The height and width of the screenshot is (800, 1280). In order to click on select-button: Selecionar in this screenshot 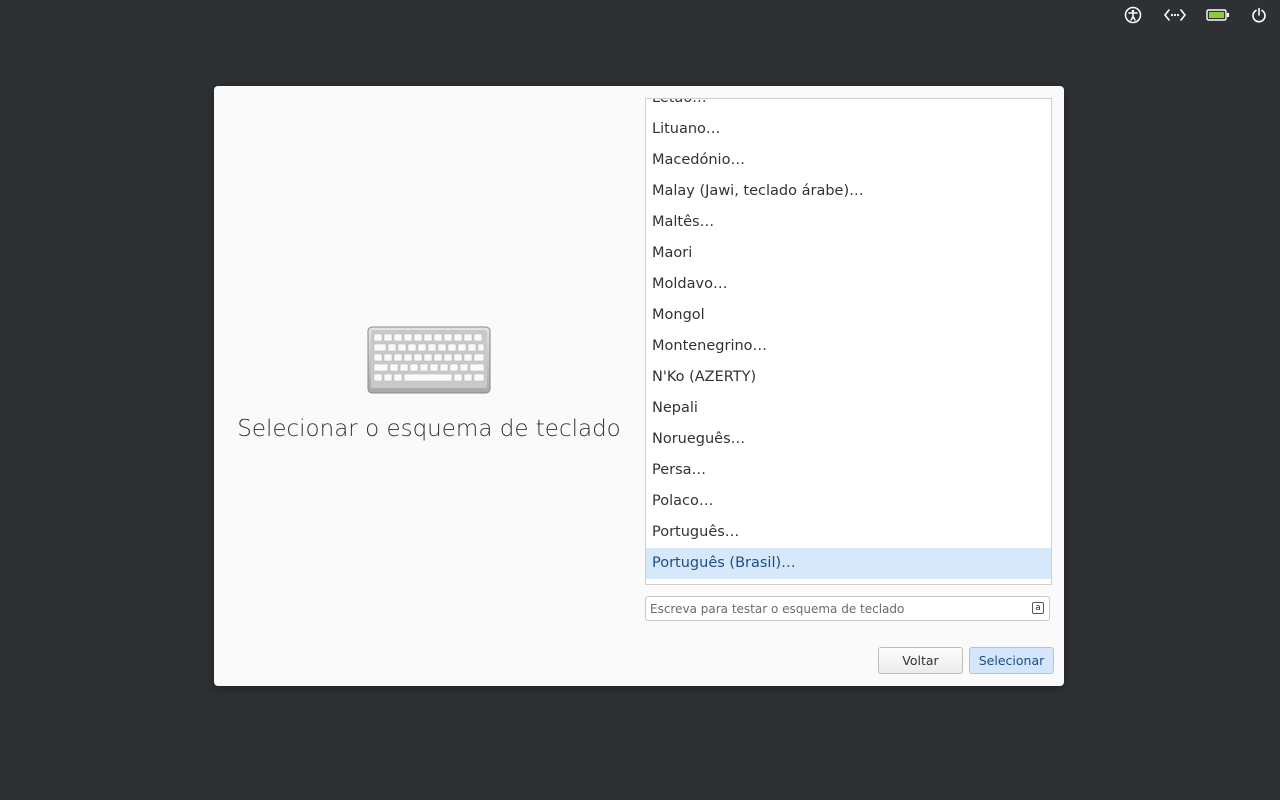, I will do `click(1011, 660)`.